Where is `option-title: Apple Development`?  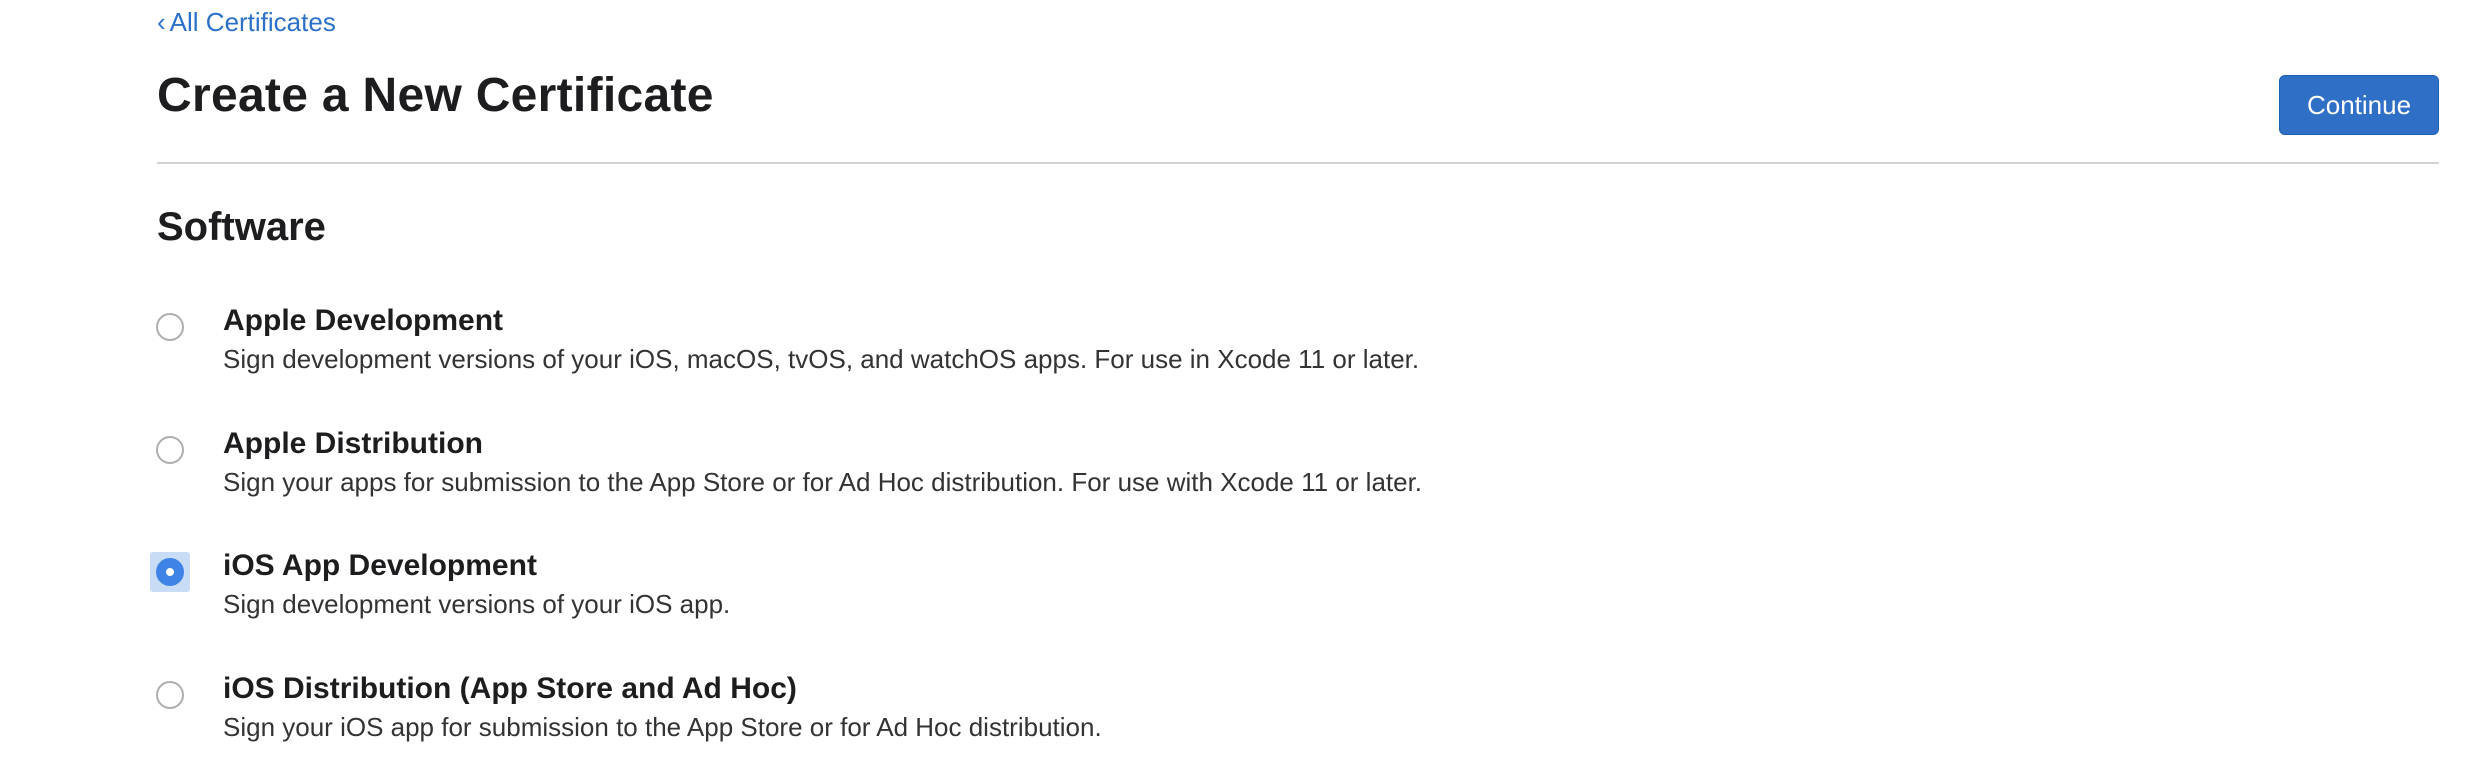 option-title: Apple Development is located at coordinates (363, 320).